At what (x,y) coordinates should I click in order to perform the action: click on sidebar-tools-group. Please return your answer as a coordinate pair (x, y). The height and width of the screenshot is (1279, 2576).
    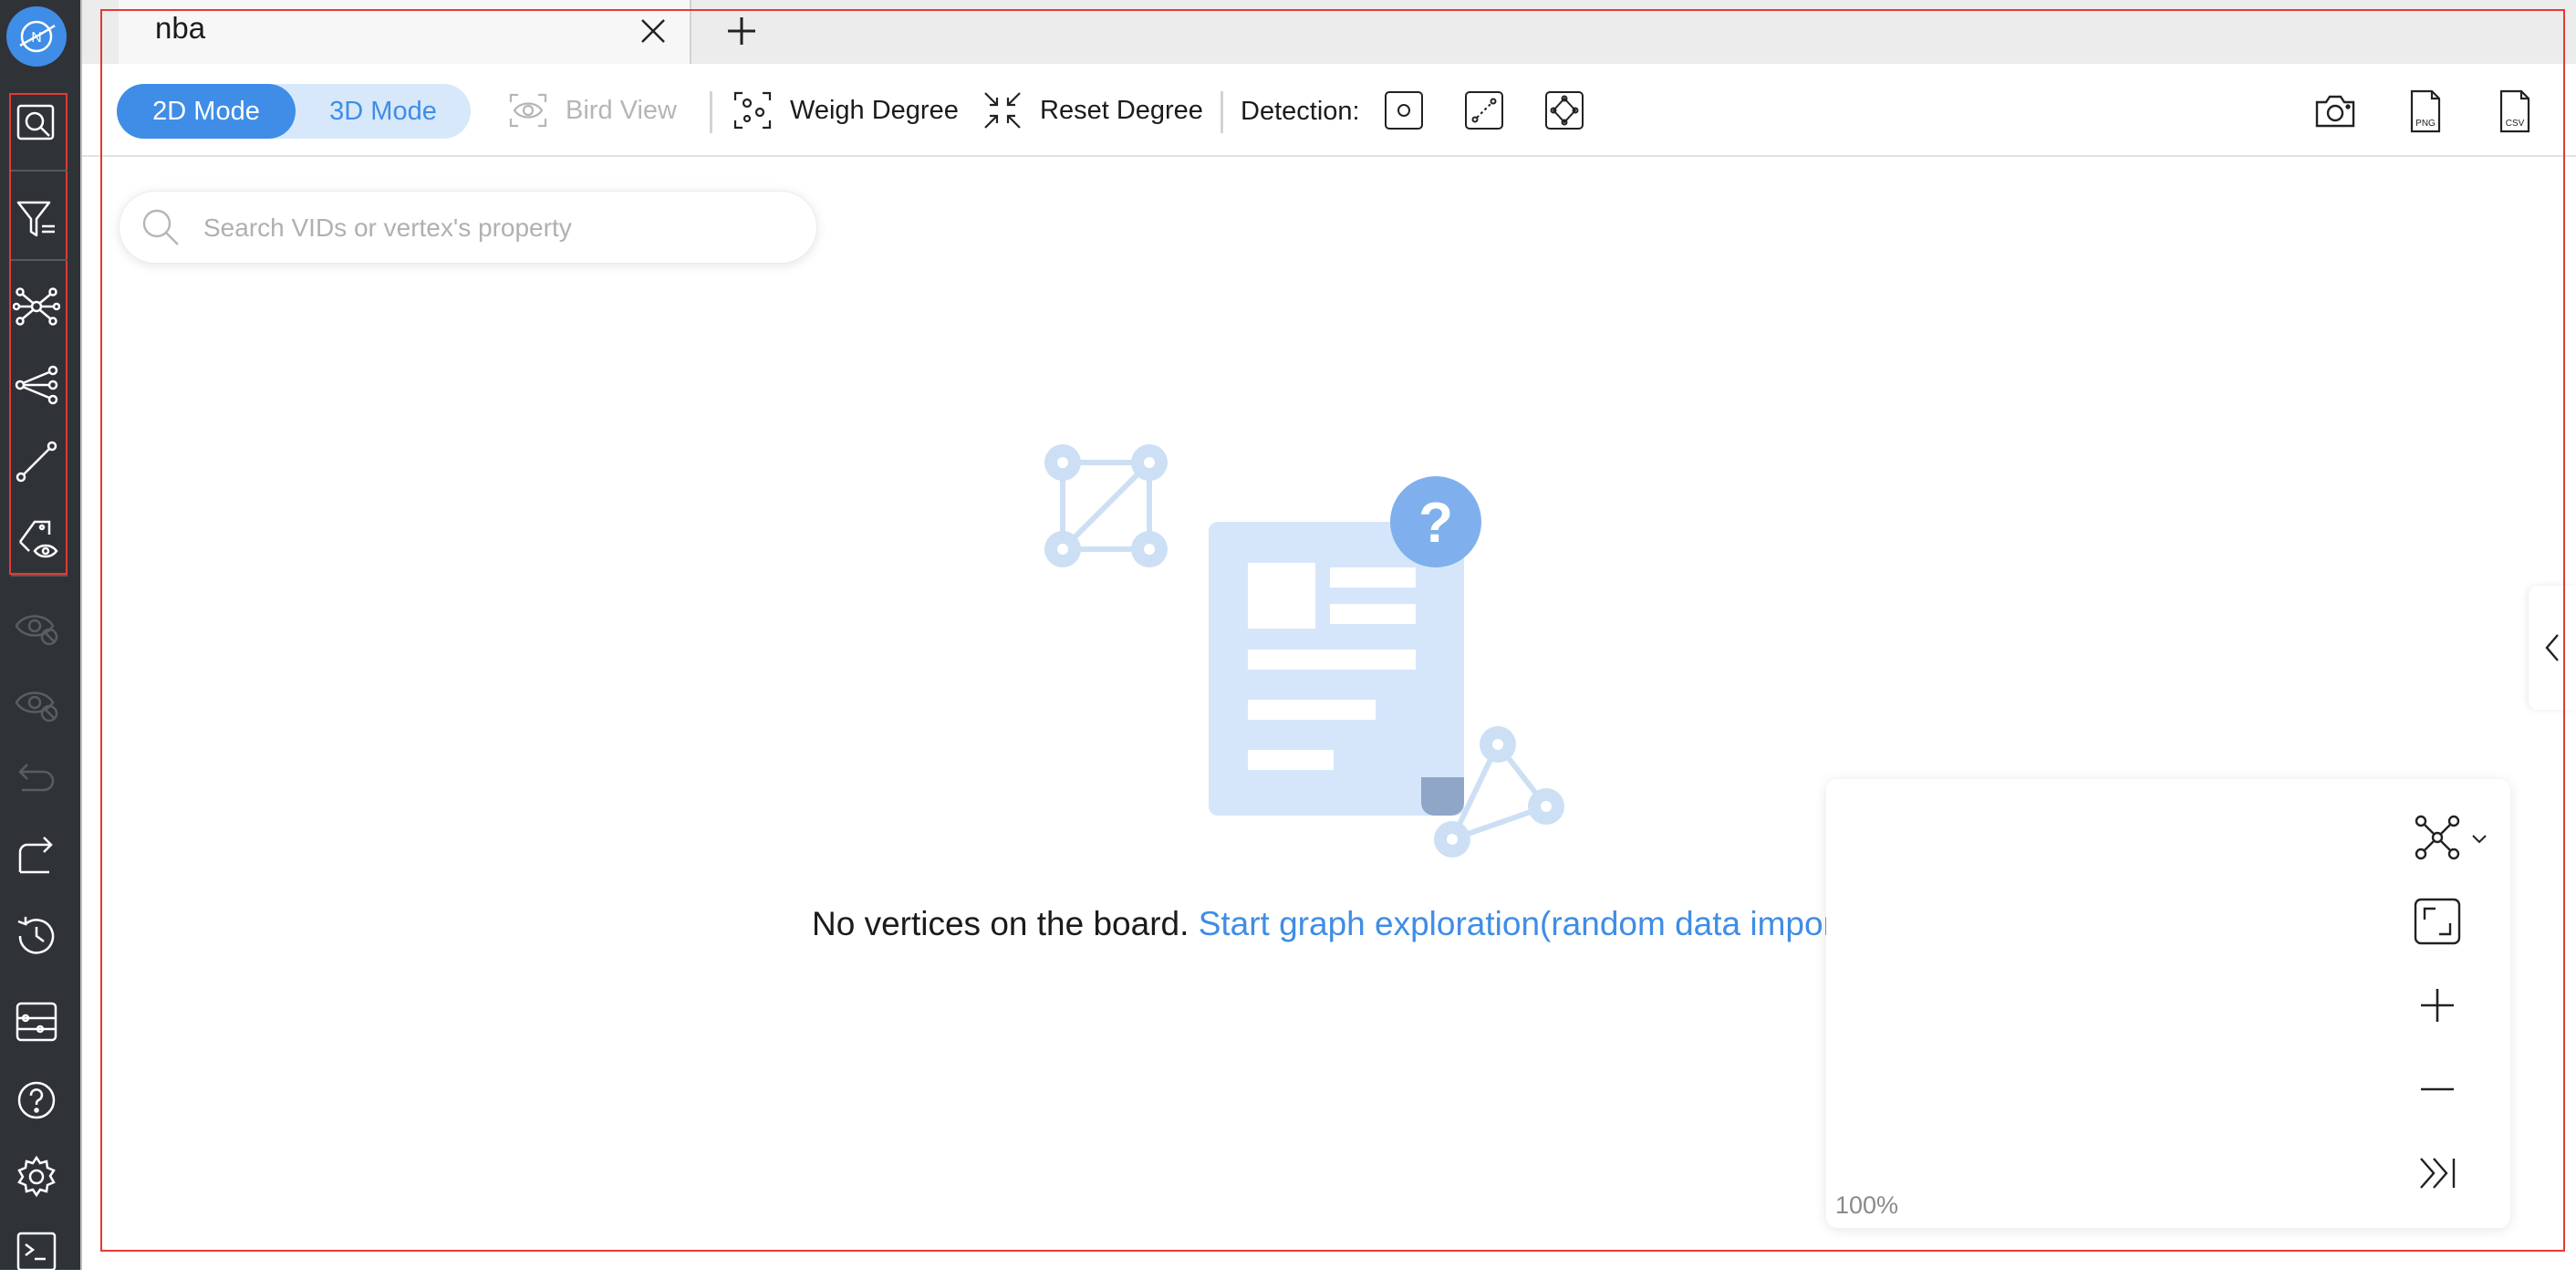
    Looking at the image, I should click on (38, 334).